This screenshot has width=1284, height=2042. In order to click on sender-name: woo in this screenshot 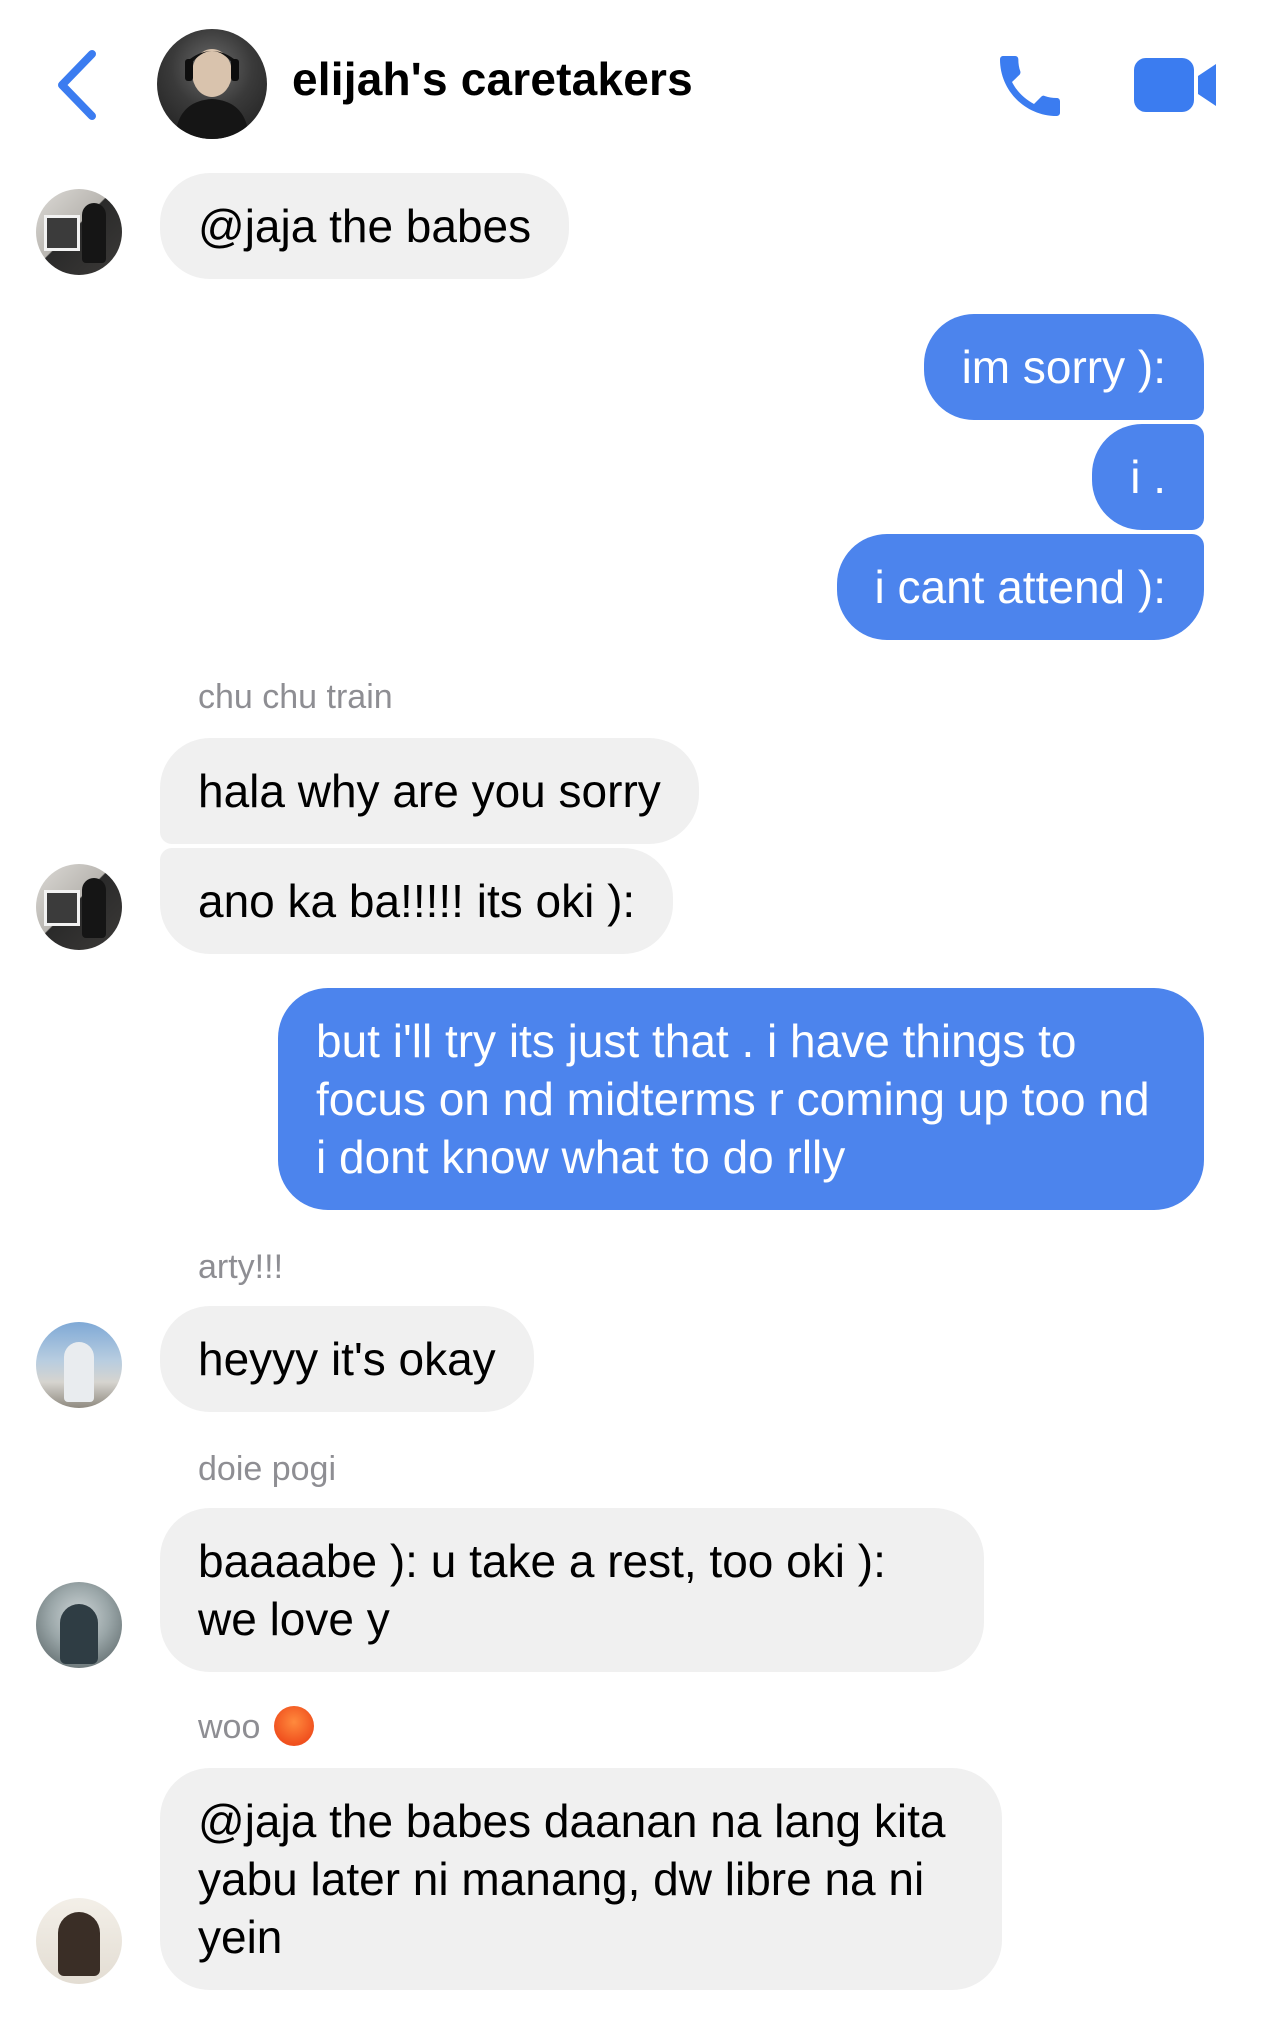, I will do `click(256, 1727)`.